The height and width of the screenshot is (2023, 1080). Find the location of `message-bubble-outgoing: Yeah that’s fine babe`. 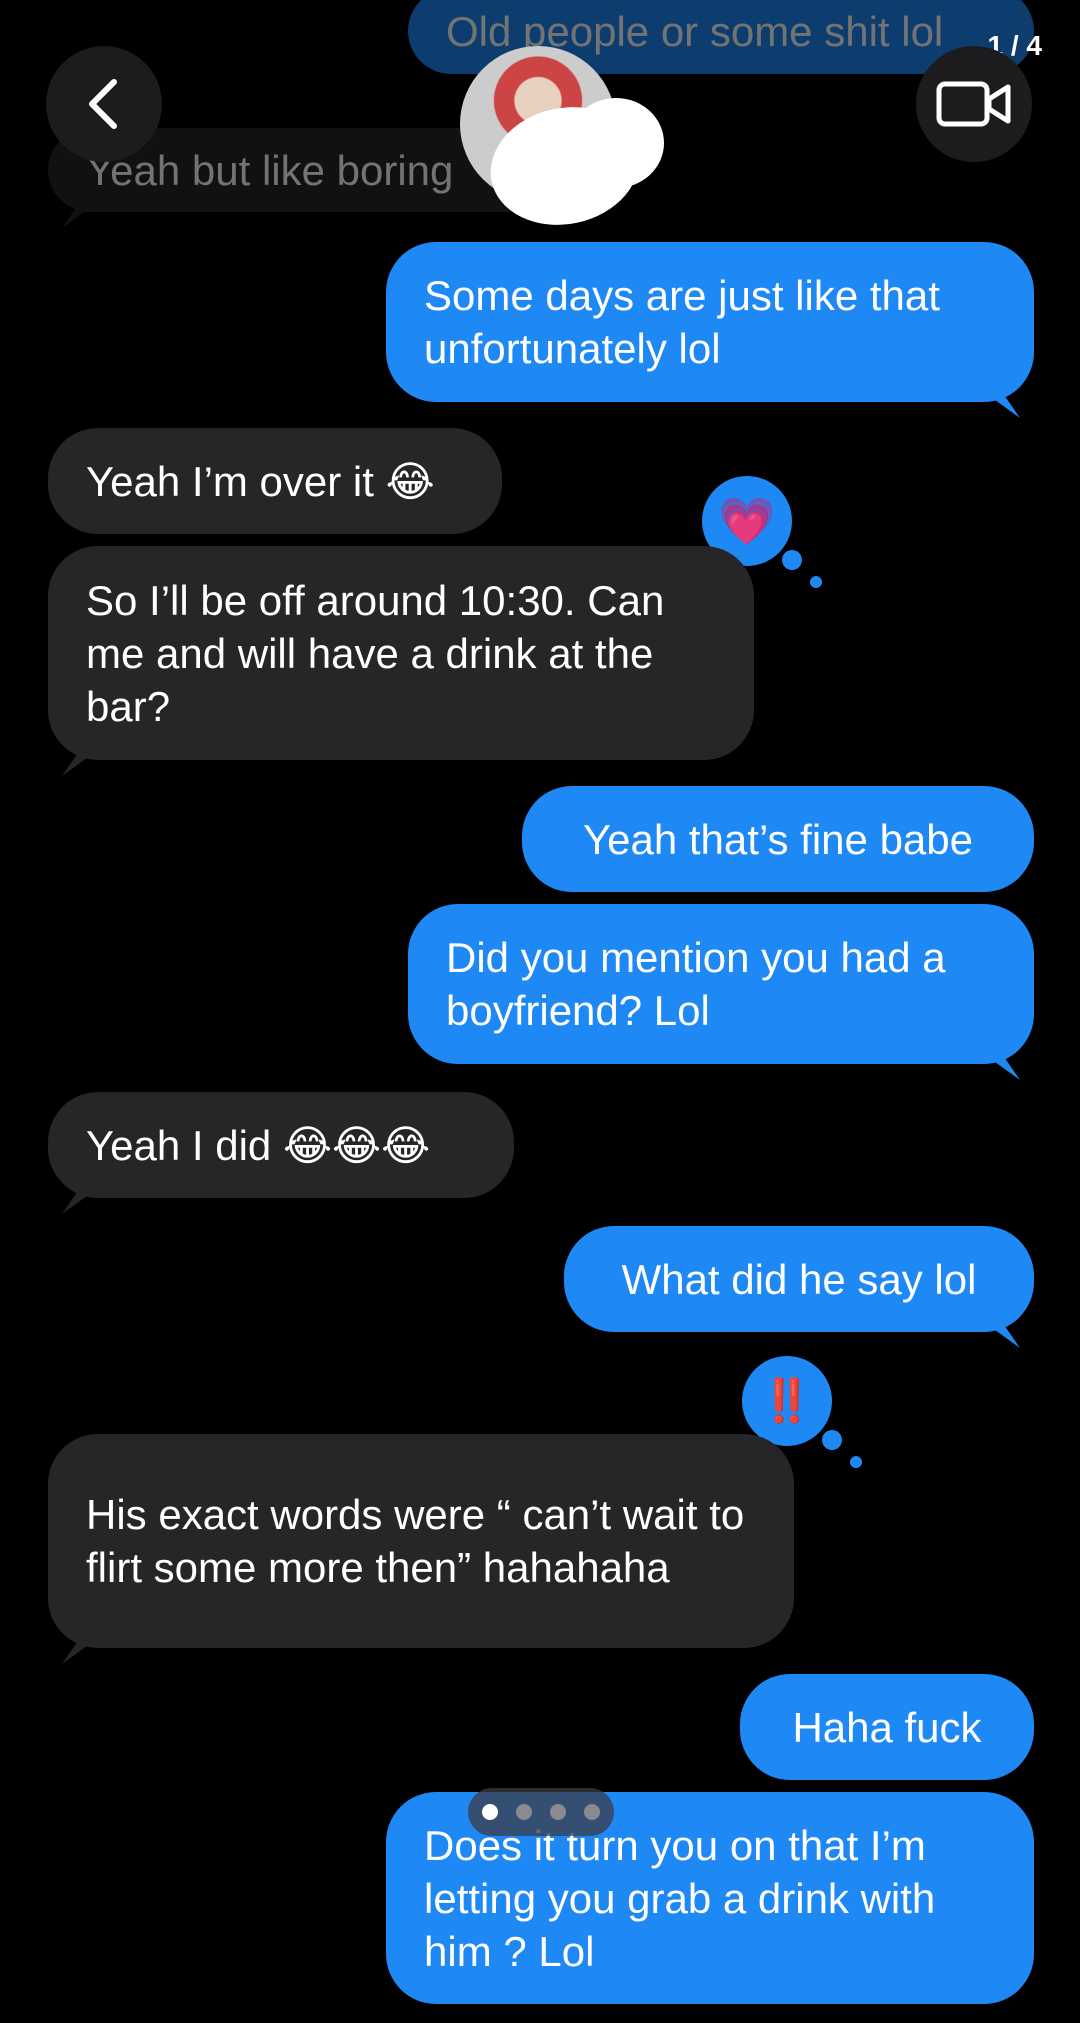

message-bubble-outgoing: Yeah that’s fine babe is located at coordinates (778, 839).